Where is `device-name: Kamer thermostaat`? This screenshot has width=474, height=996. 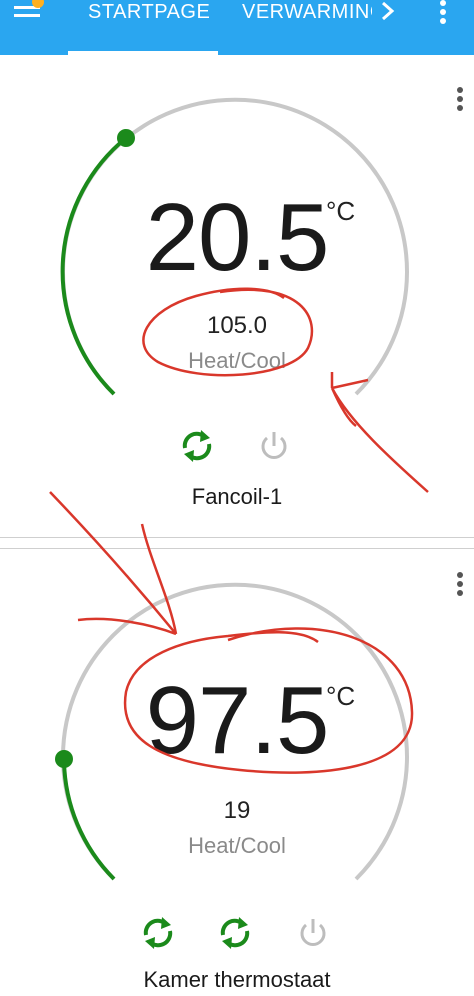
device-name: Kamer thermostaat is located at coordinates (237, 979).